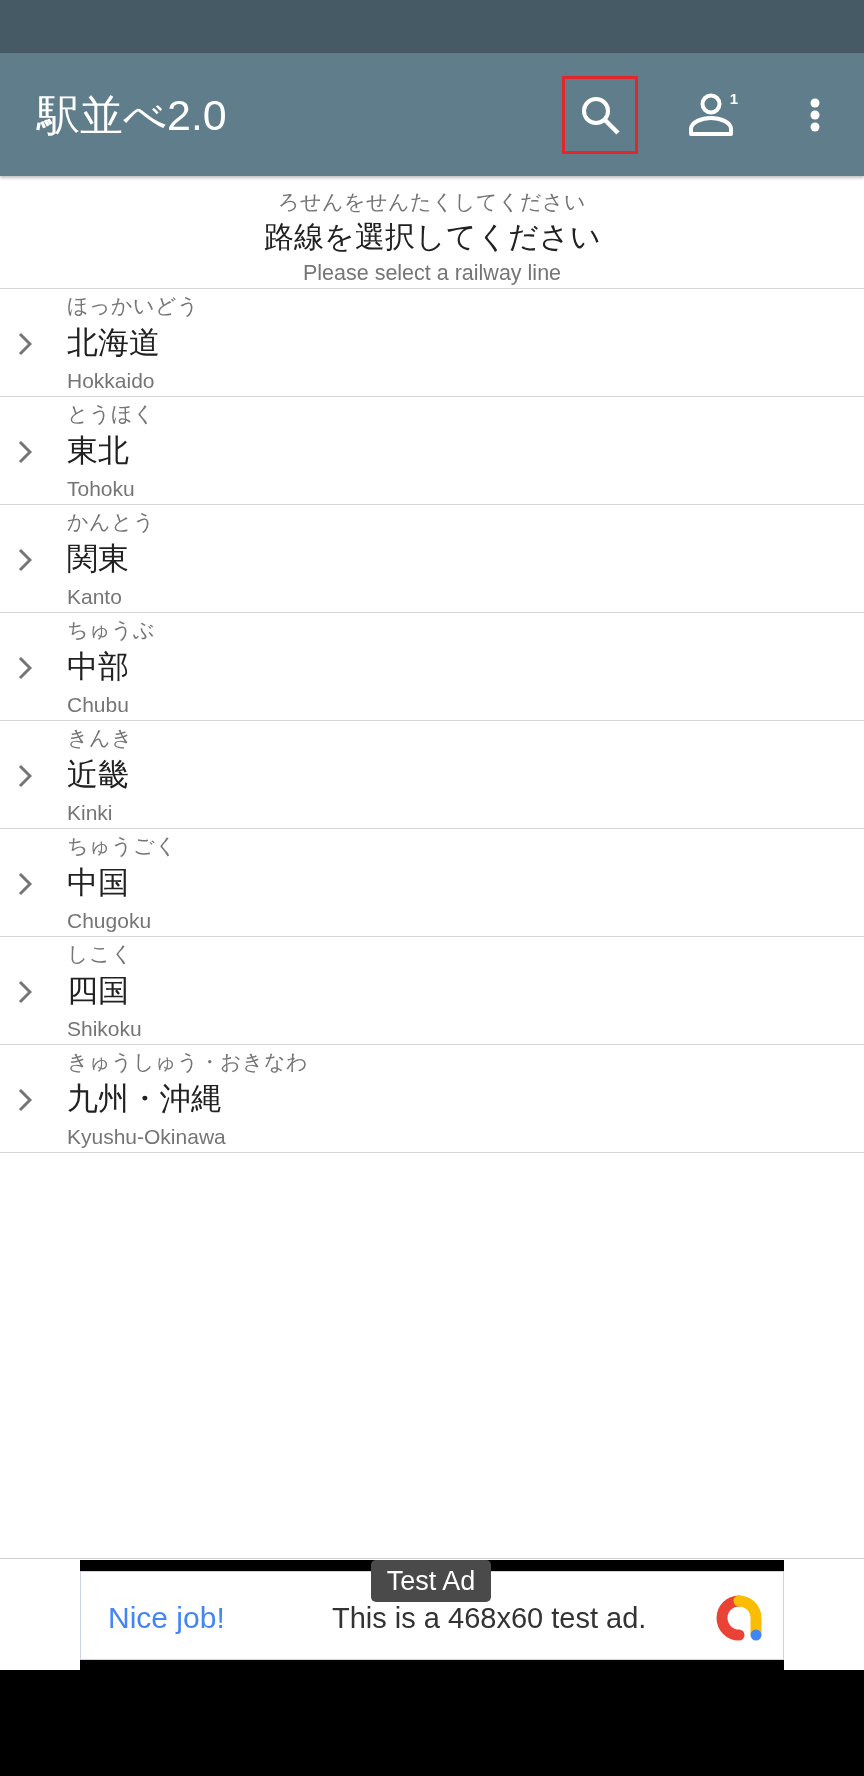  What do you see at coordinates (133, 306) in the screenshot?
I see `region-reading: ほっかいどう` at bounding box center [133, 306].